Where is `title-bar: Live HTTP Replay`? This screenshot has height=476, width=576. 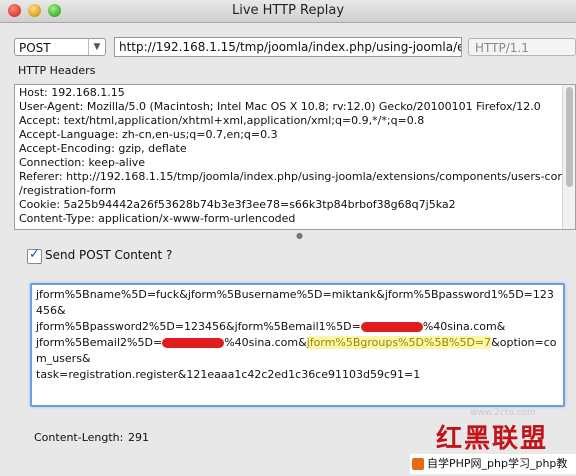
title-bar: Live HTTP Replay is located at coordinates (288, 11).